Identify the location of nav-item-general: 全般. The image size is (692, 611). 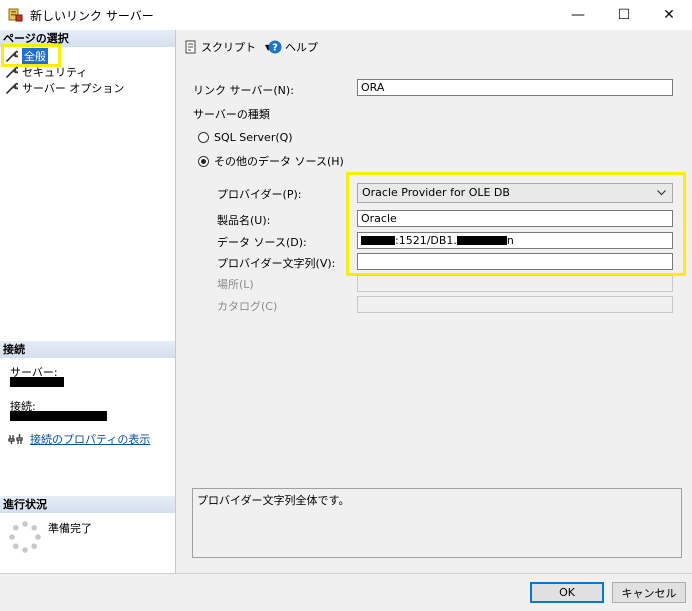
(27, 56).